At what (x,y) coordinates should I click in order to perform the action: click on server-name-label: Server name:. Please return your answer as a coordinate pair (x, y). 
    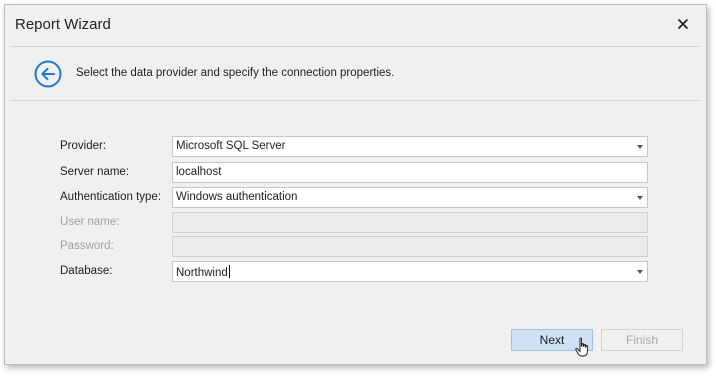
    Looking at the image, I should click on (95, 172).